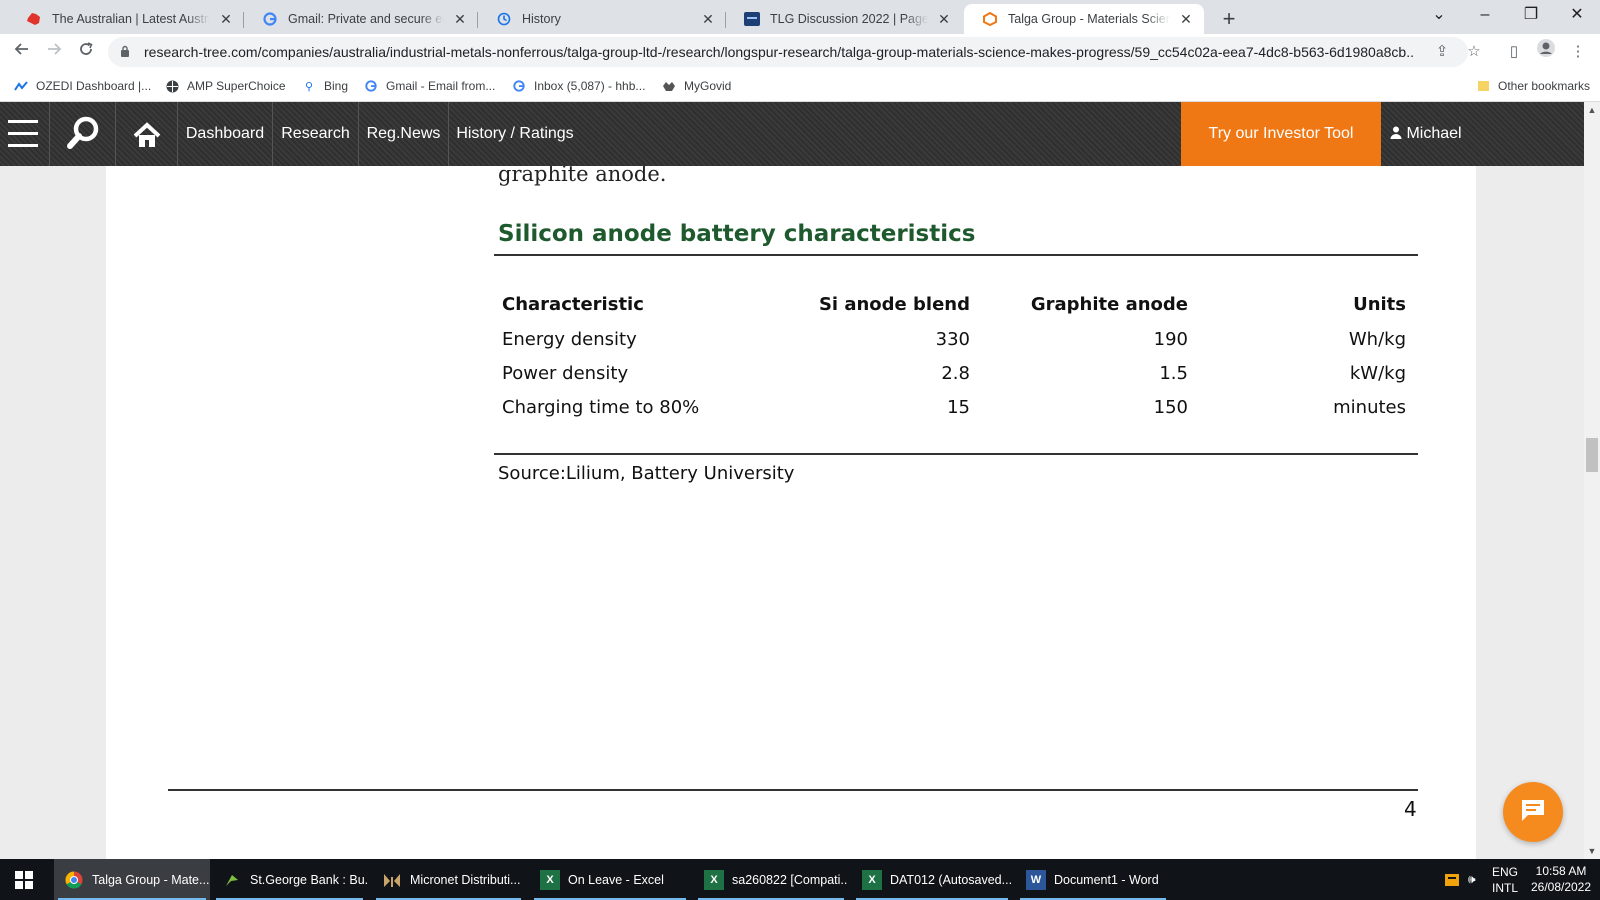 Image resolution: width=1600 pixels, height=900 pixels. I want to click on research-tree-icon, so click(990, 19).